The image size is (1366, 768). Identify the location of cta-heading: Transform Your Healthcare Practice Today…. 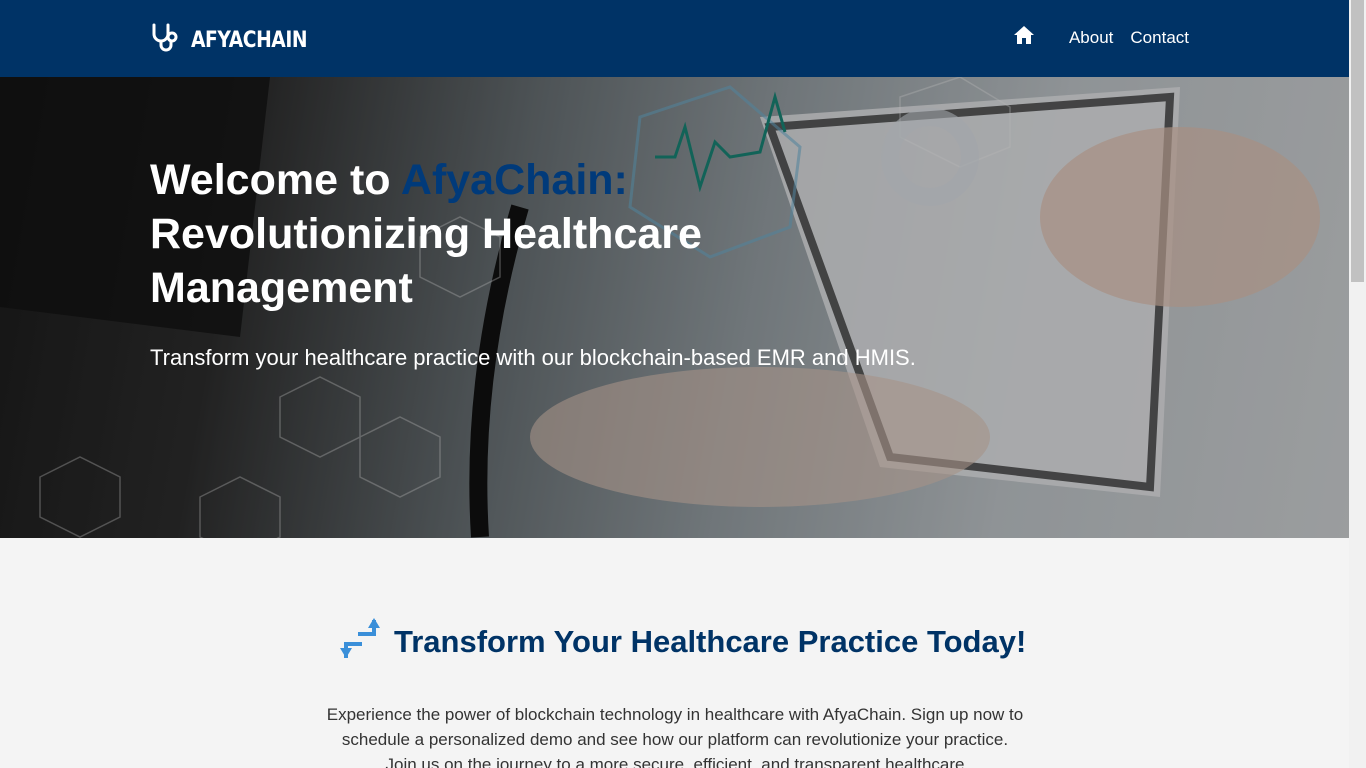
(683, 641).